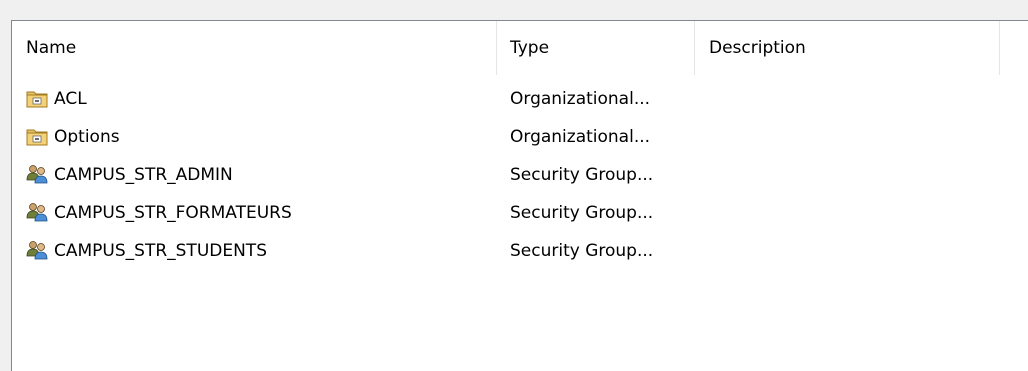 The height and width of the screenshot is (371, 1028). Describe the element at coordinates (87, 137) in the screenshot. I see `list-item-name: Options` at that location.